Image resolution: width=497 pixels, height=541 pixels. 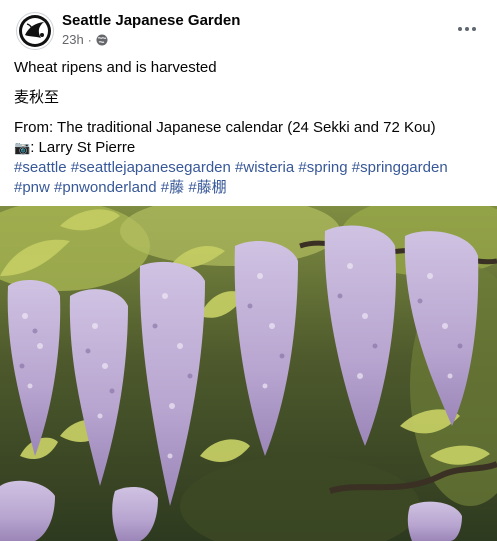 I want to click on photo-credit-text: : Larry St Pierre, so click(x=83, y=147).